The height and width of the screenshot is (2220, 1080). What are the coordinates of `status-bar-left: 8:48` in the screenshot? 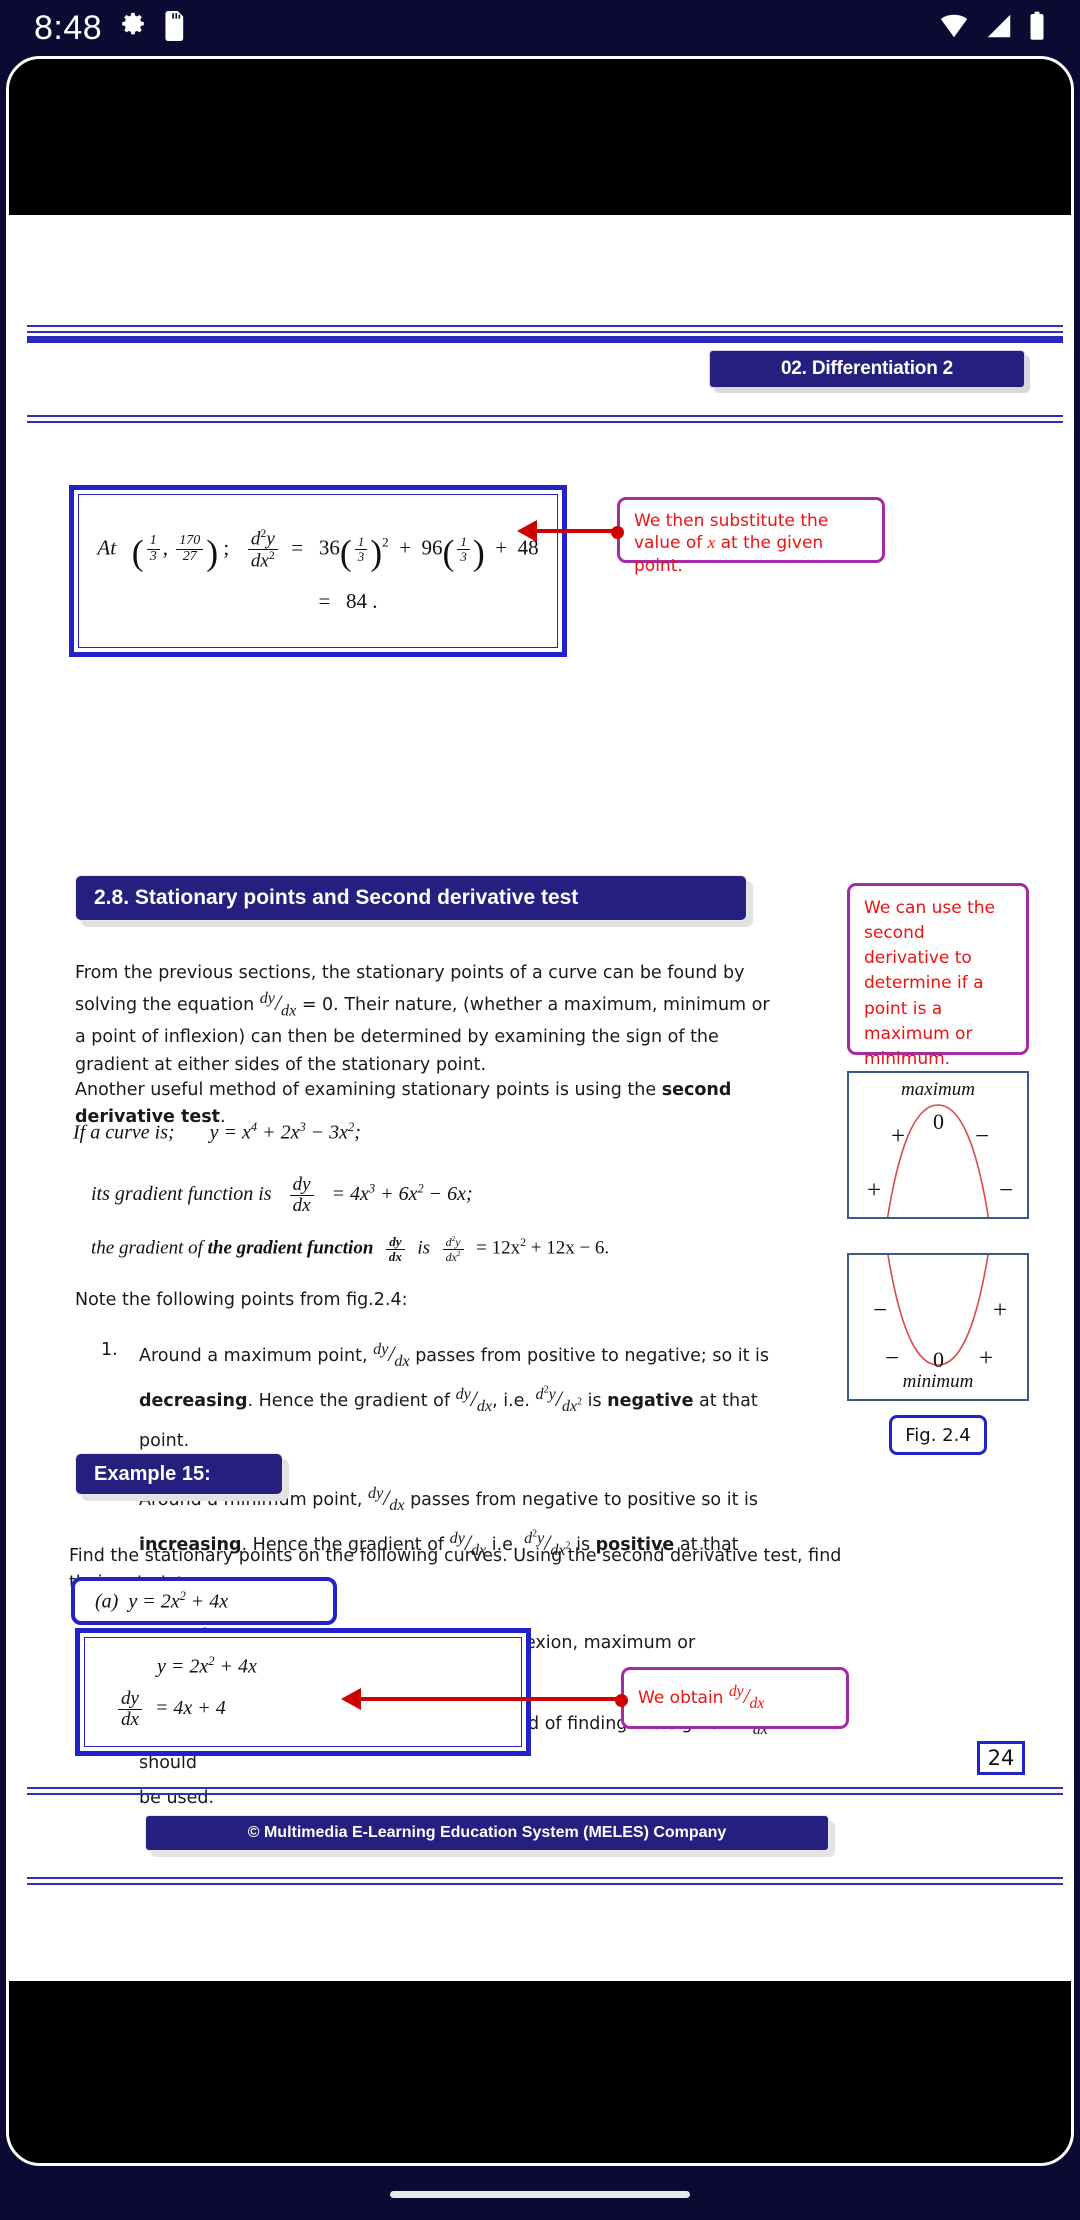 It's located at (110, 28).